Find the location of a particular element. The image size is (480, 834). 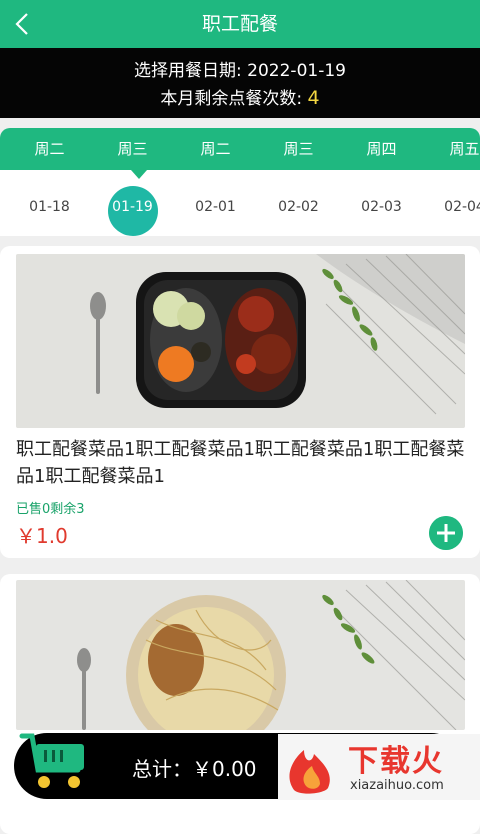

date-text: 01-18 is located at coordinates (49, 207).